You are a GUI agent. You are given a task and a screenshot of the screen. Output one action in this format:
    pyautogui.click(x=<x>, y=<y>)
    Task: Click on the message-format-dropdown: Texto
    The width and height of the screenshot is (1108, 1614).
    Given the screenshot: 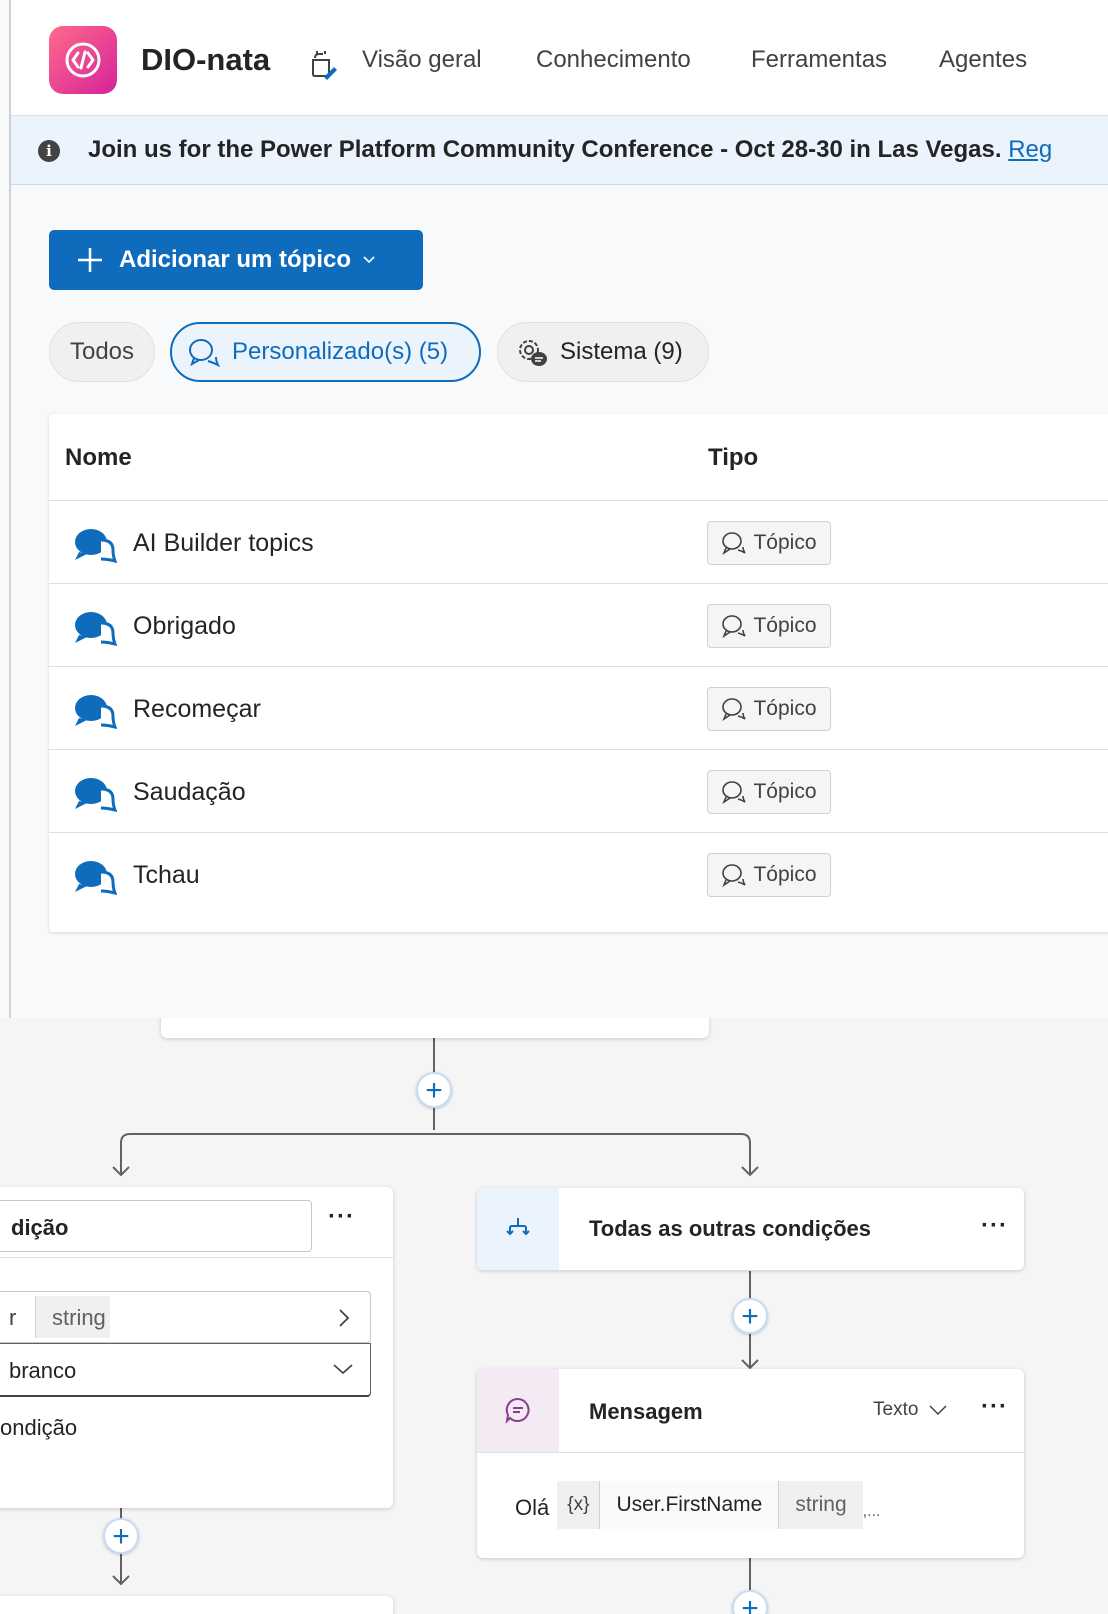 What is the action you would take?
    pyautogui.click(x=910, y=1410)
    